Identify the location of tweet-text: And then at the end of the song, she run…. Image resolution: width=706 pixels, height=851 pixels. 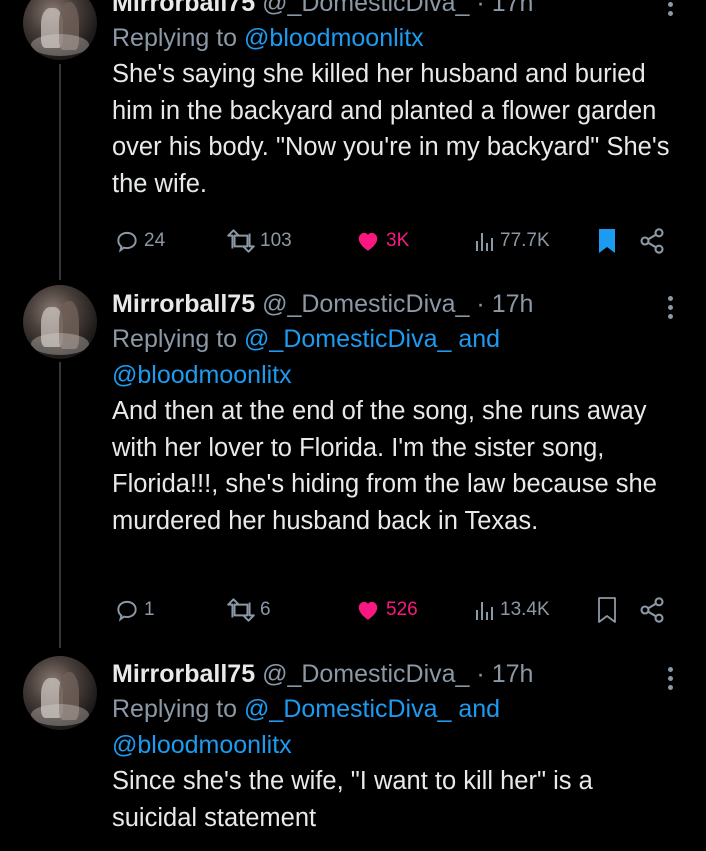
(388, 466).